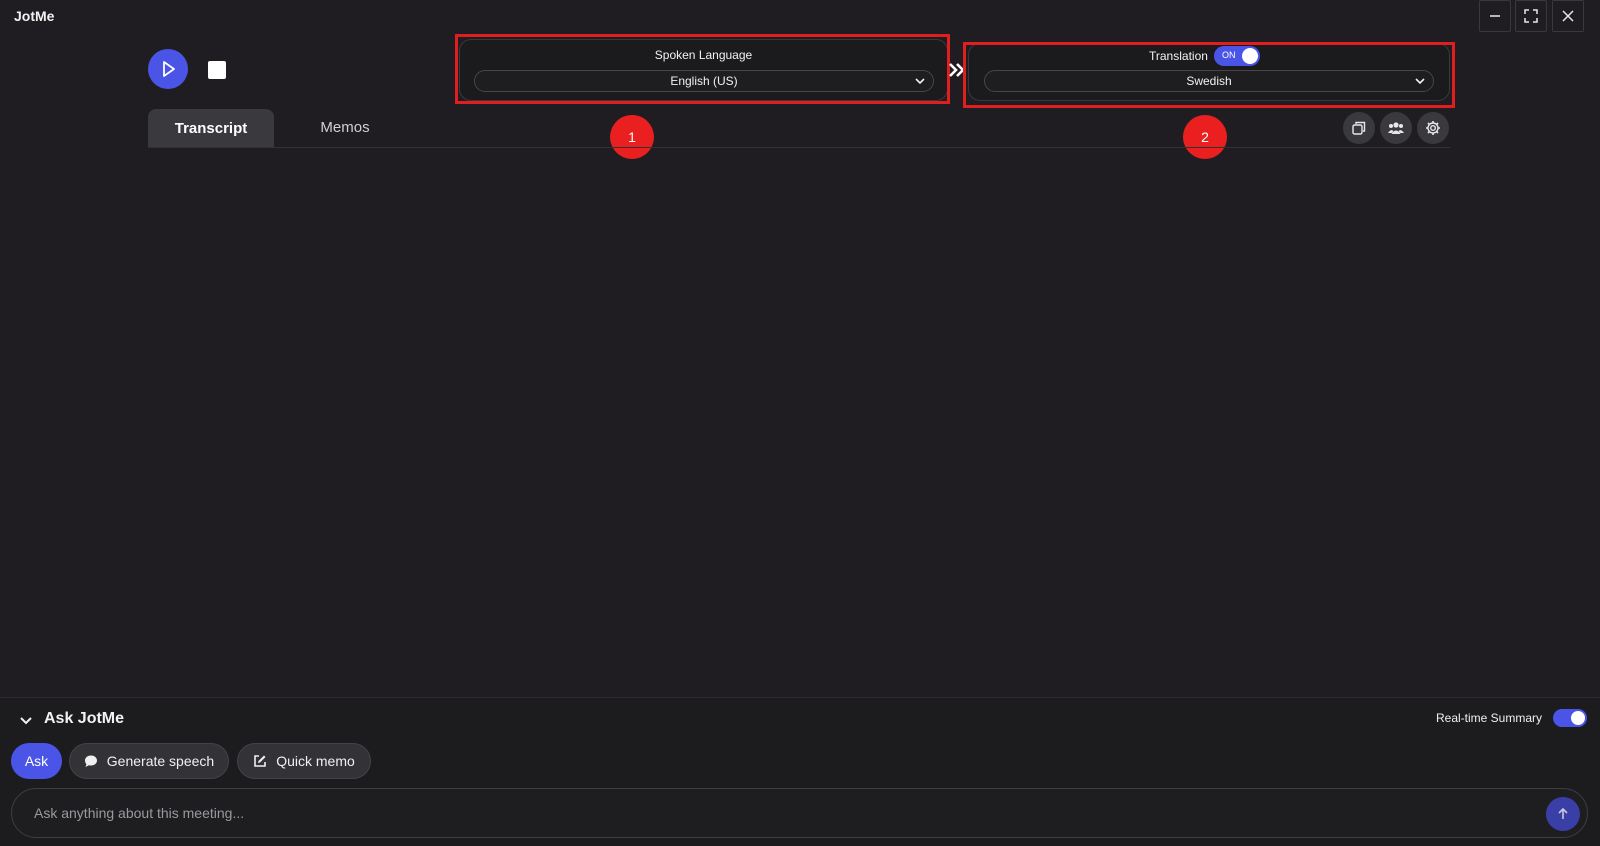 The height and width of the screenshot is (846, 1600). I want to click on gear-icon, so click(1433, 128).